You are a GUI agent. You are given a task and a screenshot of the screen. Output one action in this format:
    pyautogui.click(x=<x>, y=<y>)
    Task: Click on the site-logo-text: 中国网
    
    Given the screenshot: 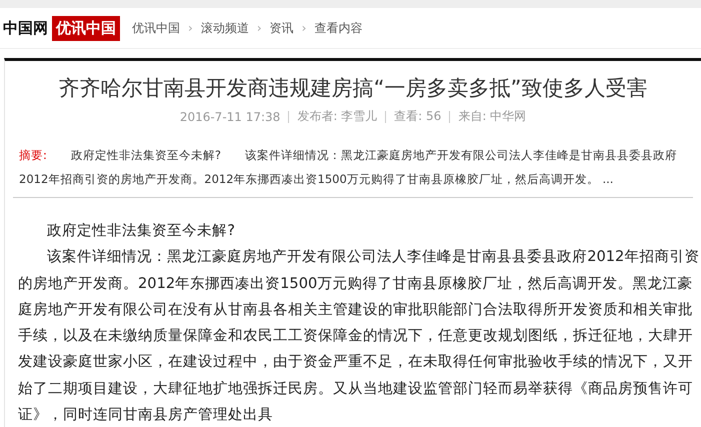 What is the action you would take?
    pyautogui.click(x=25, y=28)
    